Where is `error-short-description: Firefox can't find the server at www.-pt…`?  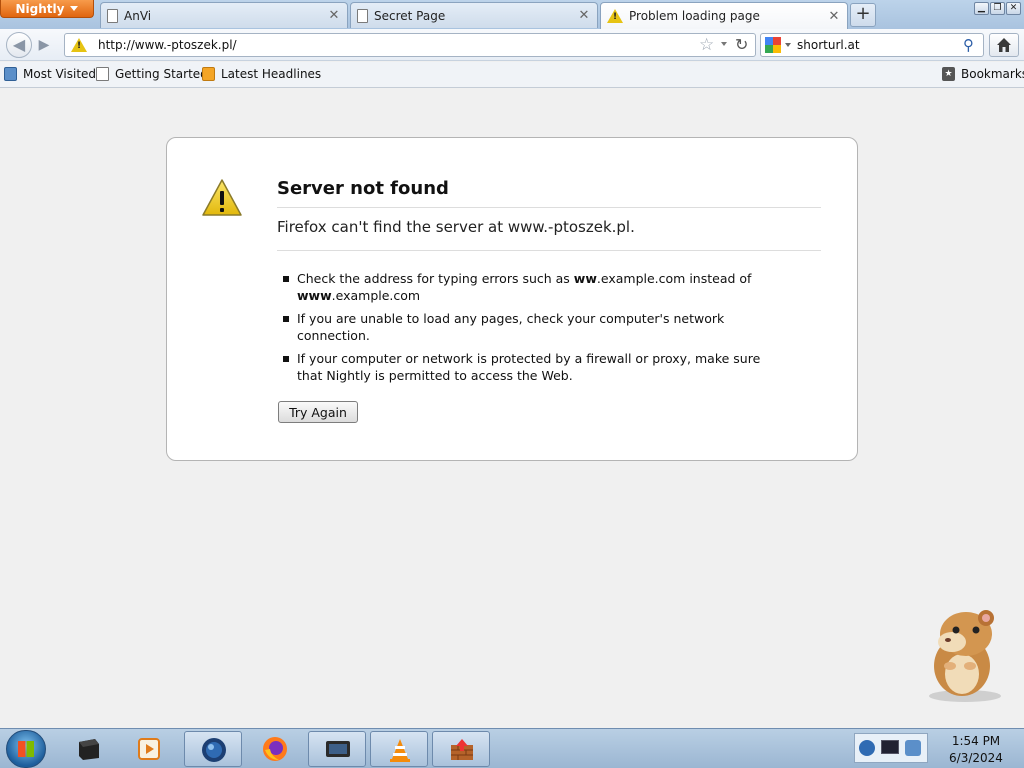
error-short-description: Firefox can't find the server at www.-pt… is located at coordinates (549, 234).